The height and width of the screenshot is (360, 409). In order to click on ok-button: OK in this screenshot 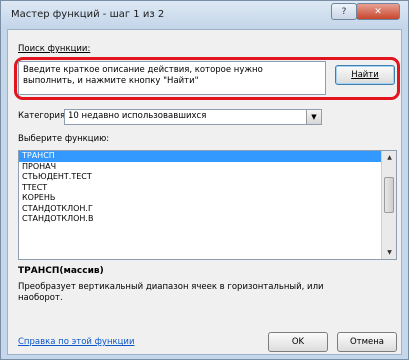, I will do `click(298, 342)`.